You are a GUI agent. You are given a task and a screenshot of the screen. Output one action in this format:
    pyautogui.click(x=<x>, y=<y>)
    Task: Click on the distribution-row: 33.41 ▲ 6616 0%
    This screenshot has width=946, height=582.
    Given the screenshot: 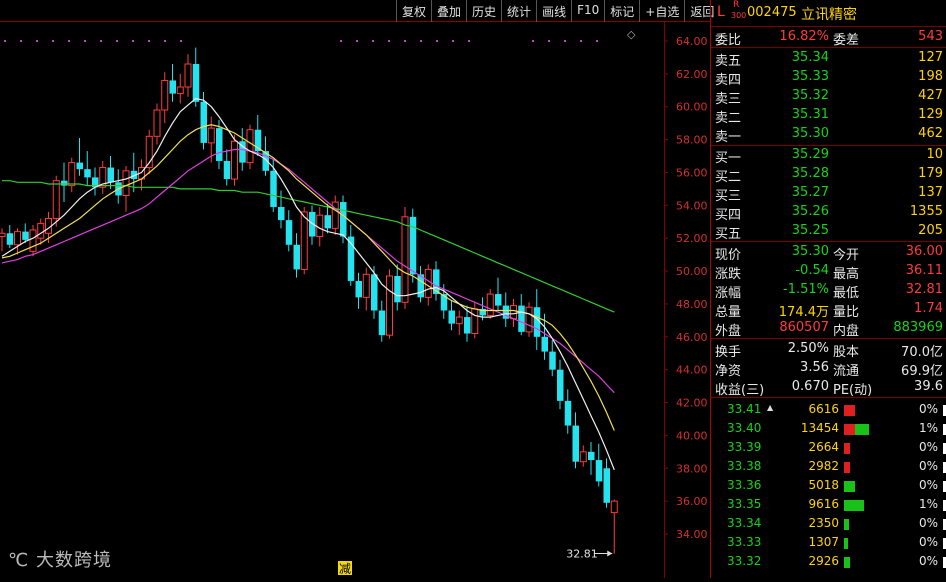 What is the action you would take?
    pyautogui.click(x=828, y=410)
    